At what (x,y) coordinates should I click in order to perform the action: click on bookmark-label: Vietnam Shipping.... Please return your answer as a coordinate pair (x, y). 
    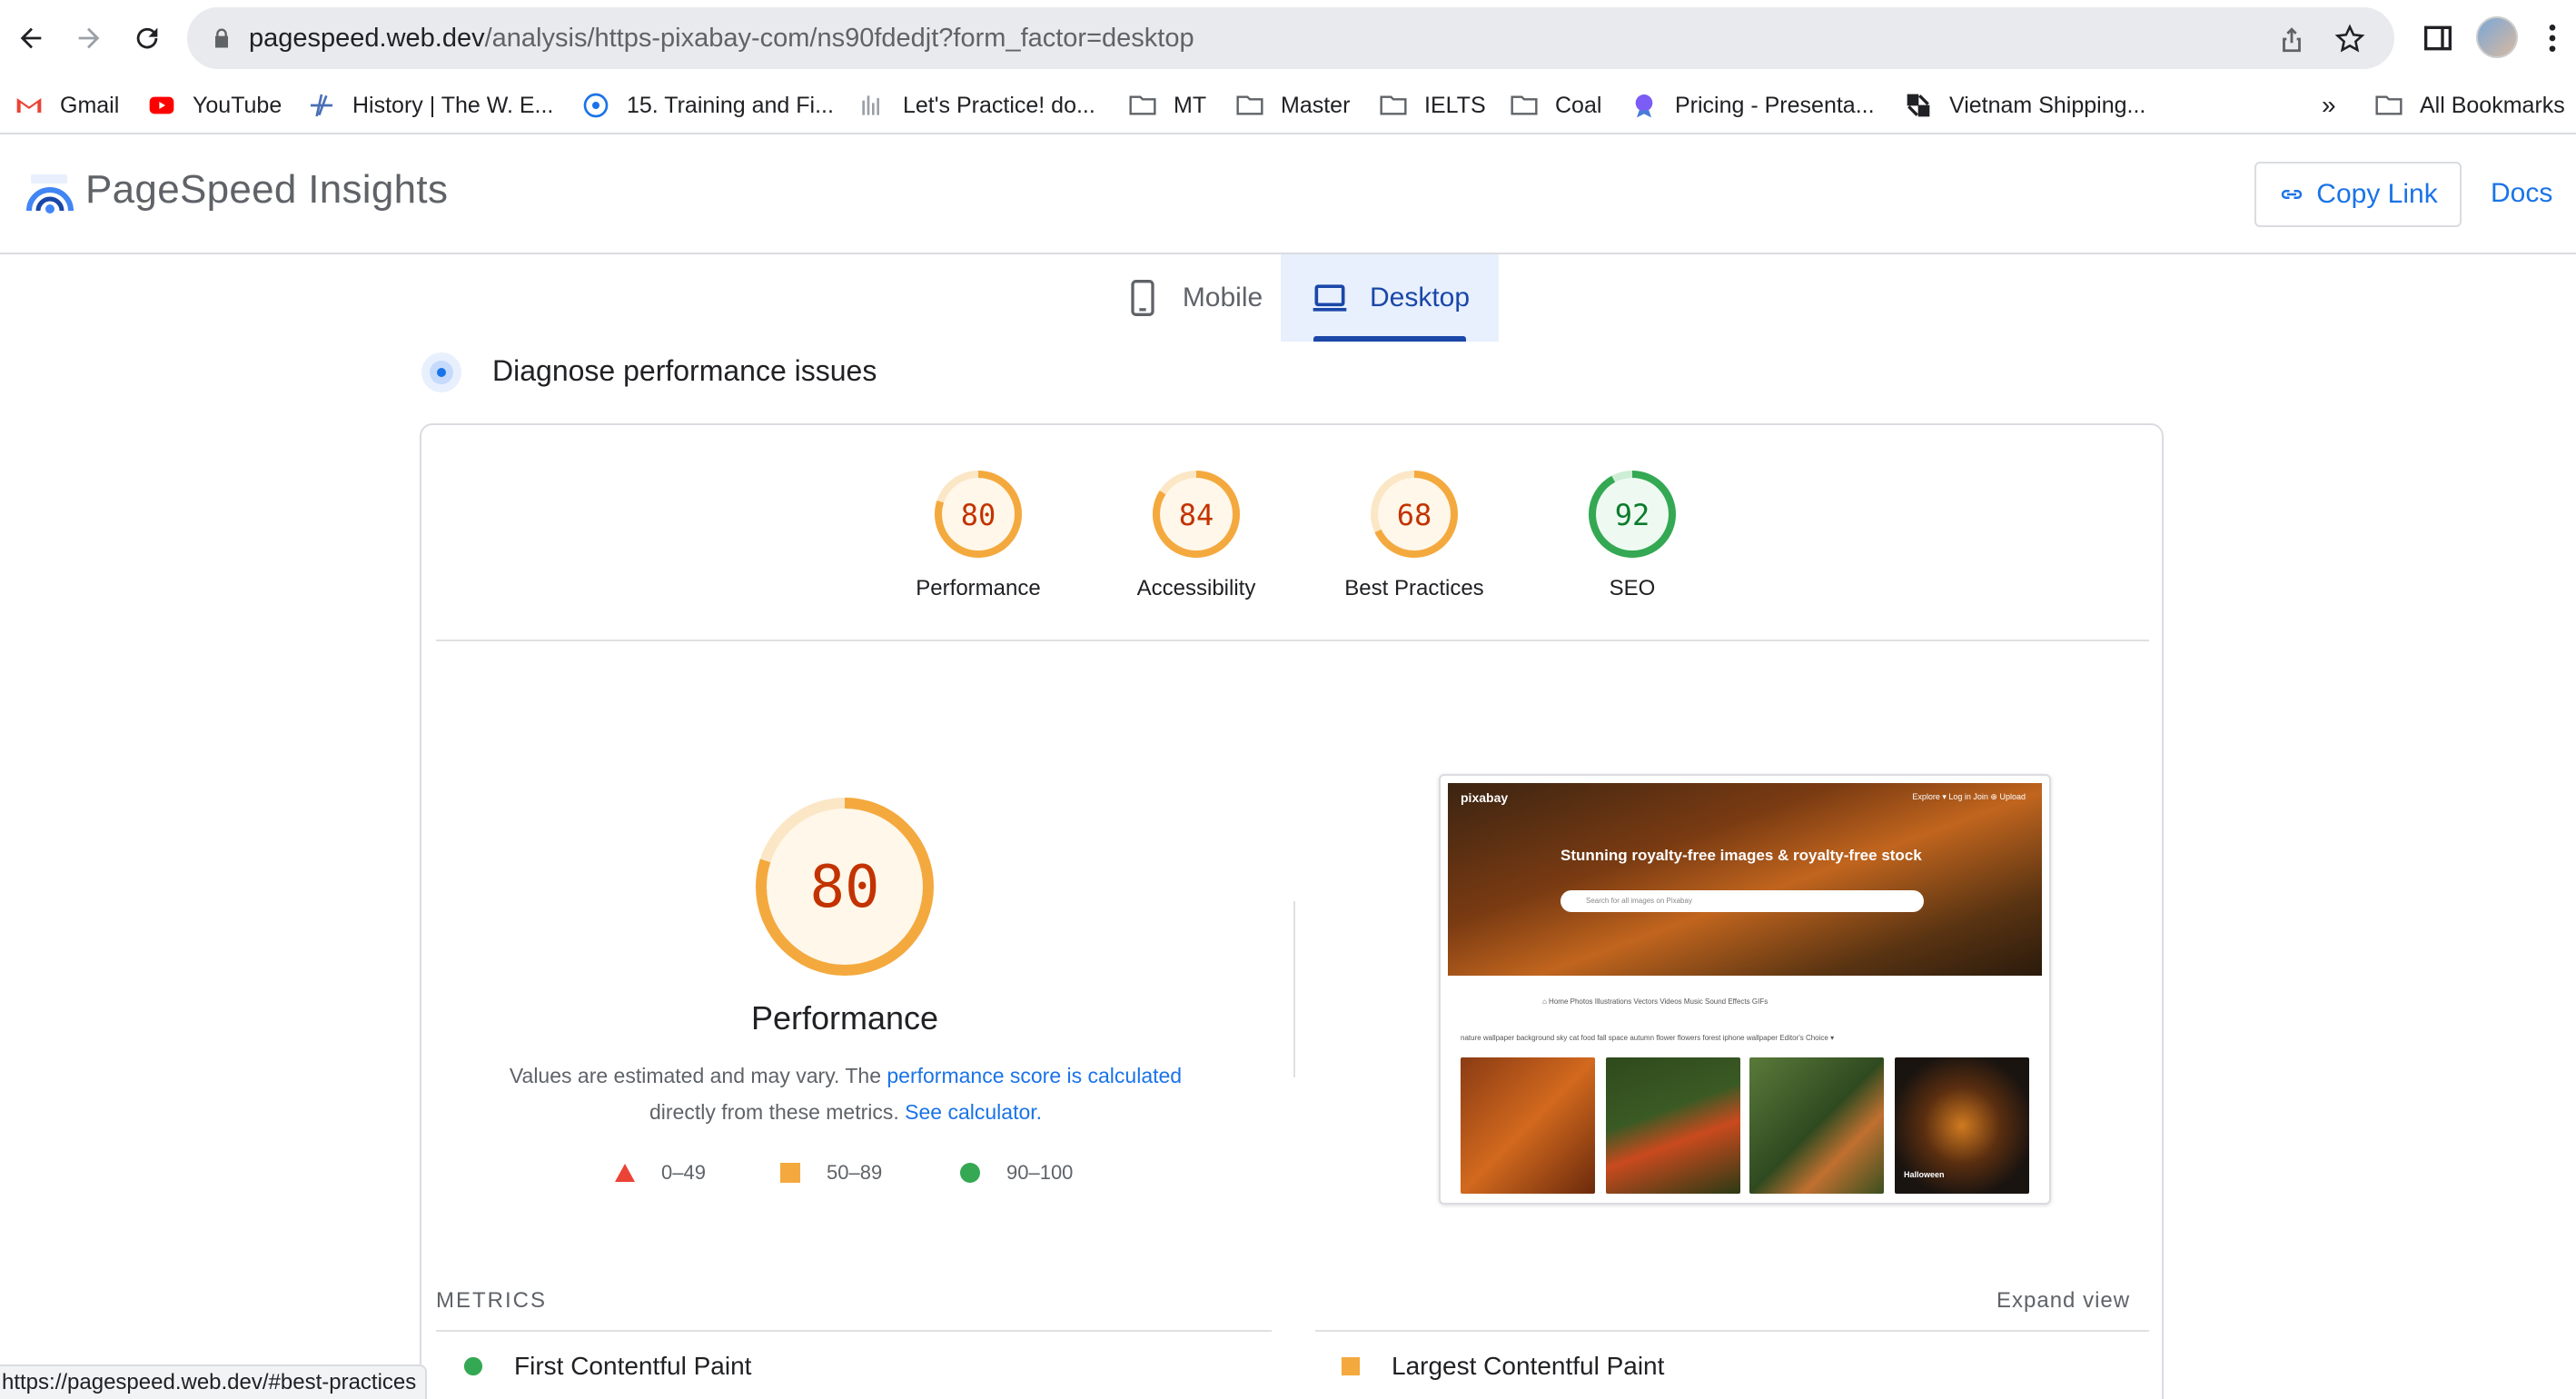
    Looking at the image, I should click on (2047, 105).